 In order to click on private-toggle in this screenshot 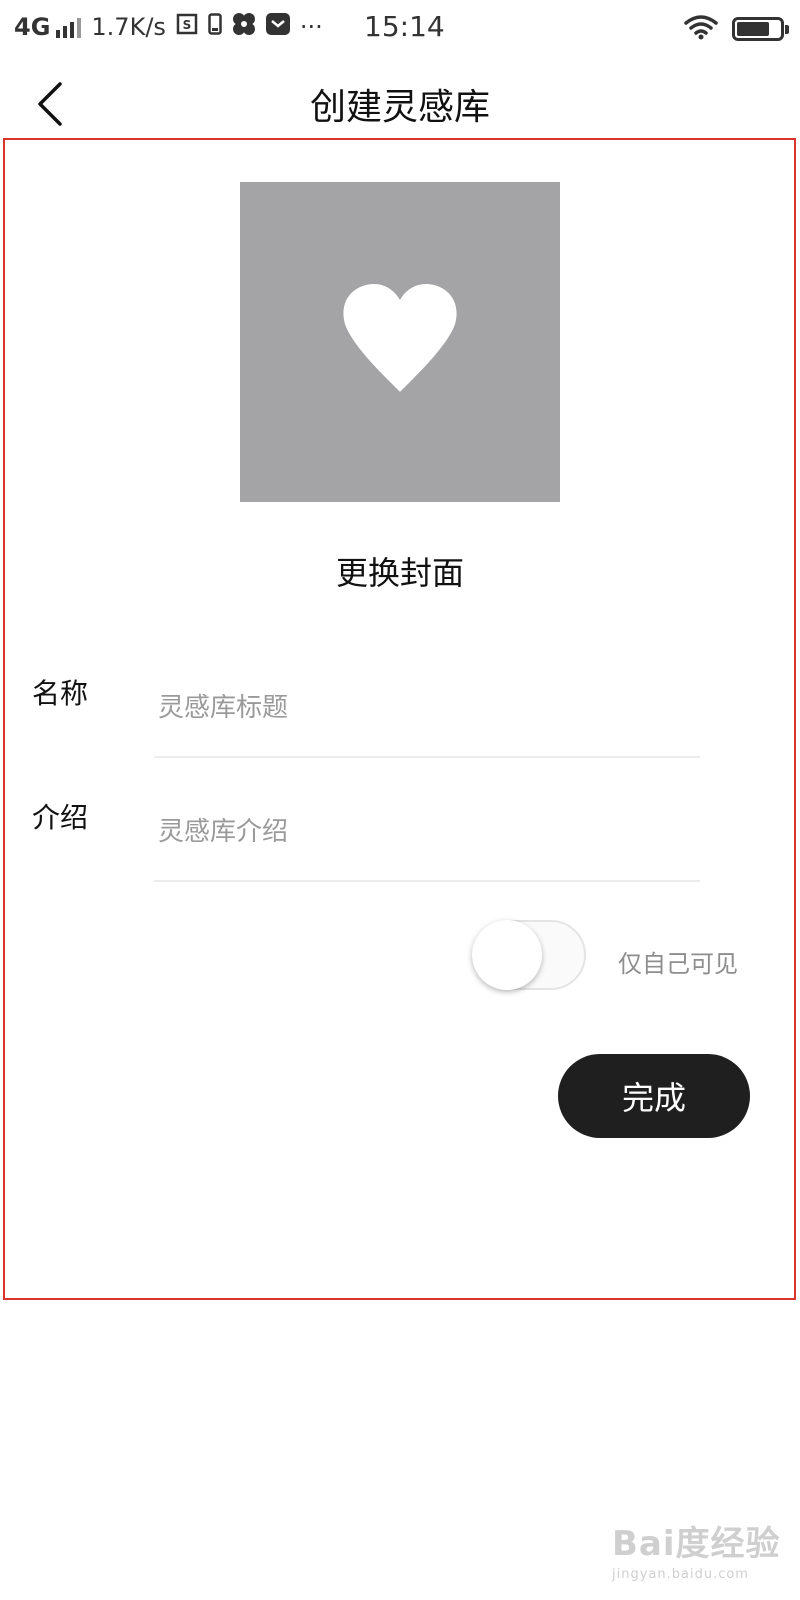, I will do `click(529, 955)`.